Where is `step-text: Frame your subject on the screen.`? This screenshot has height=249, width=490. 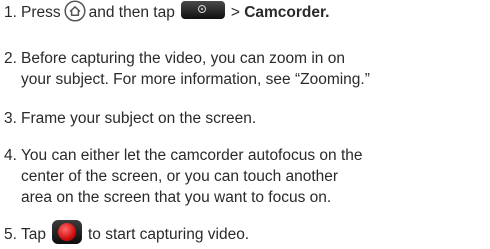
step-text: Frame your subject on the screen. is located at coordinates (139, 118).